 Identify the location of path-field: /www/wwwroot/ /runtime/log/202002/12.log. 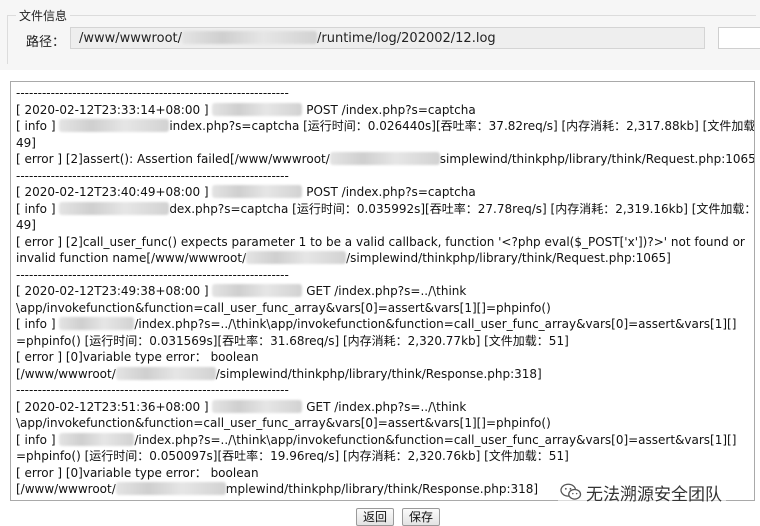
(387, 38).